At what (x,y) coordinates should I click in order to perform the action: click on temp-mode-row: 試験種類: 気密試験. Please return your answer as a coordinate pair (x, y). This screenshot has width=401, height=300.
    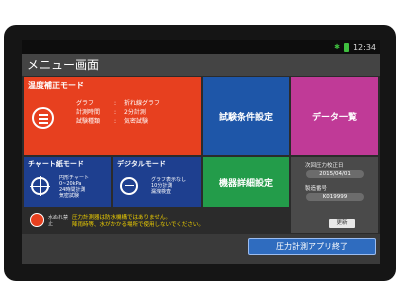
    Looking at the image, I should click on (112, 121).